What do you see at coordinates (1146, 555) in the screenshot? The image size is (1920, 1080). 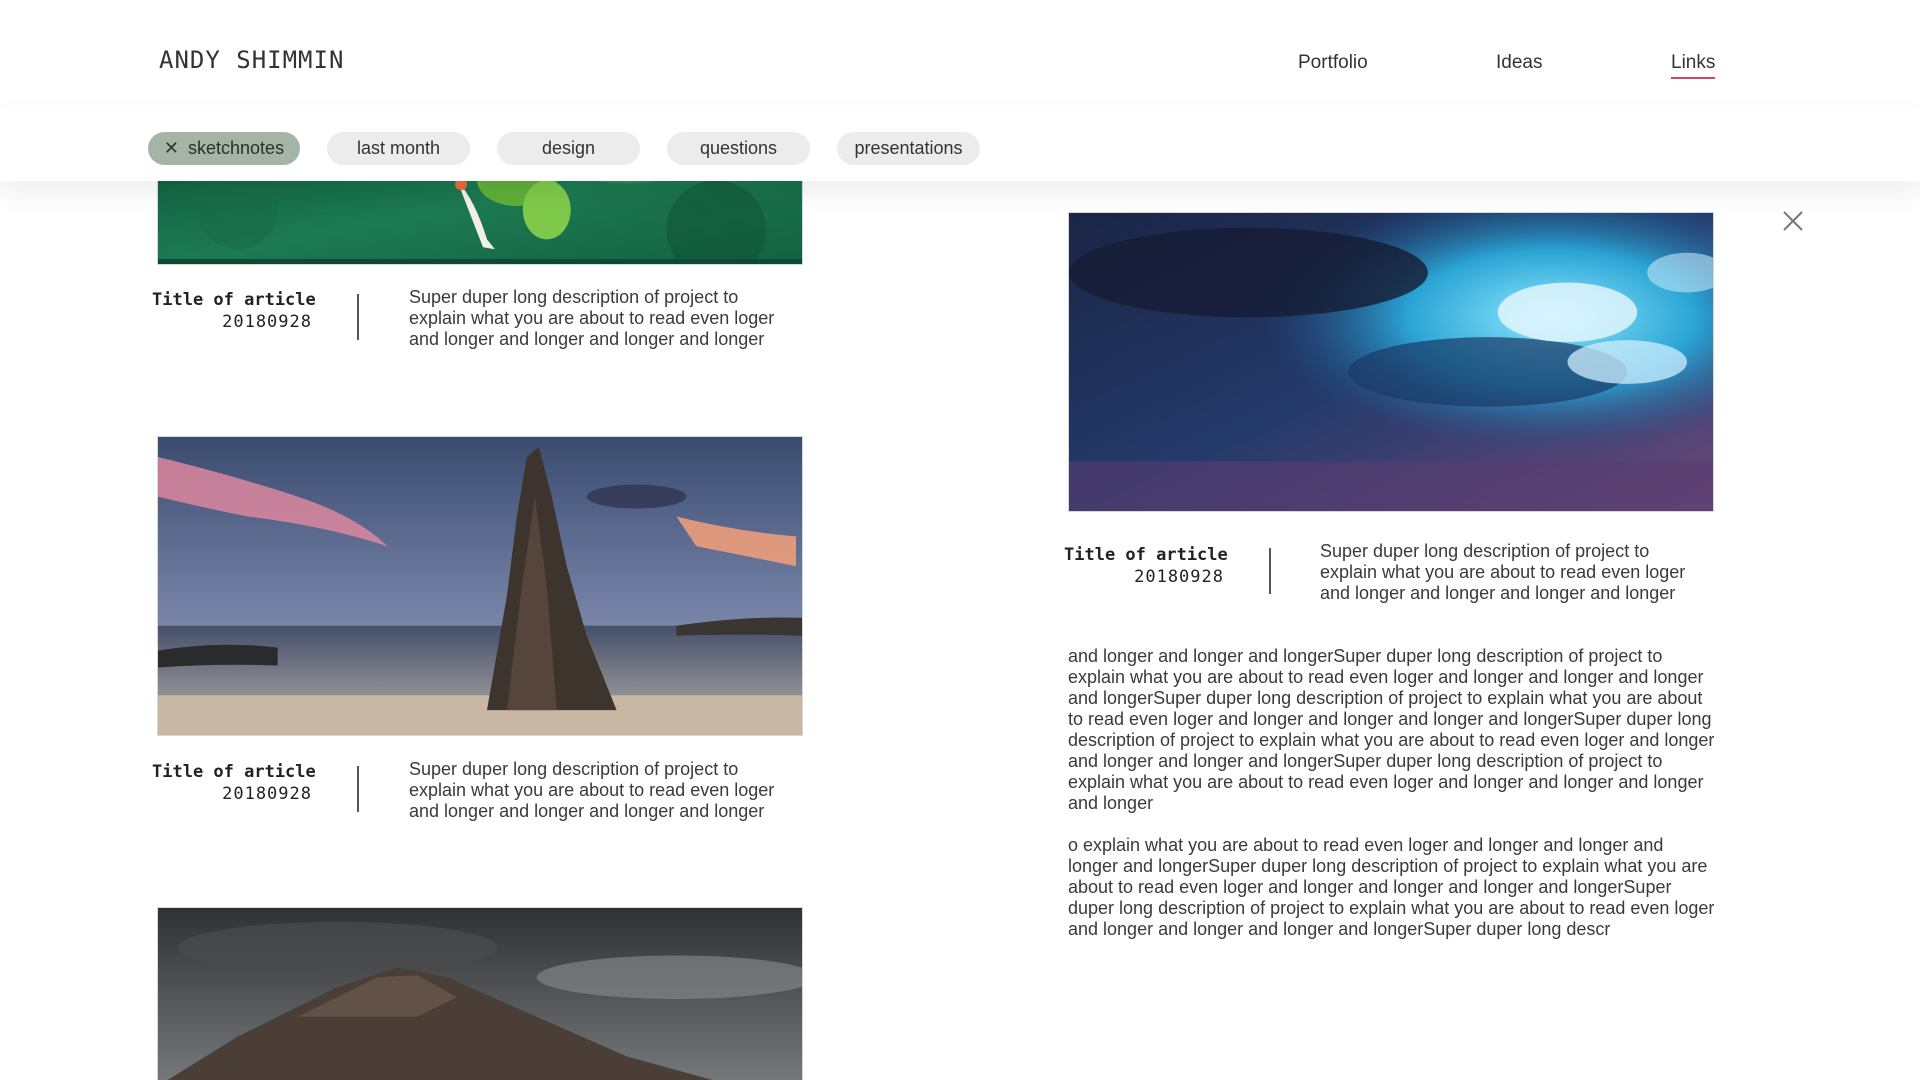 I see `detail-title: Title of article` at bounding box center [1146, 555].